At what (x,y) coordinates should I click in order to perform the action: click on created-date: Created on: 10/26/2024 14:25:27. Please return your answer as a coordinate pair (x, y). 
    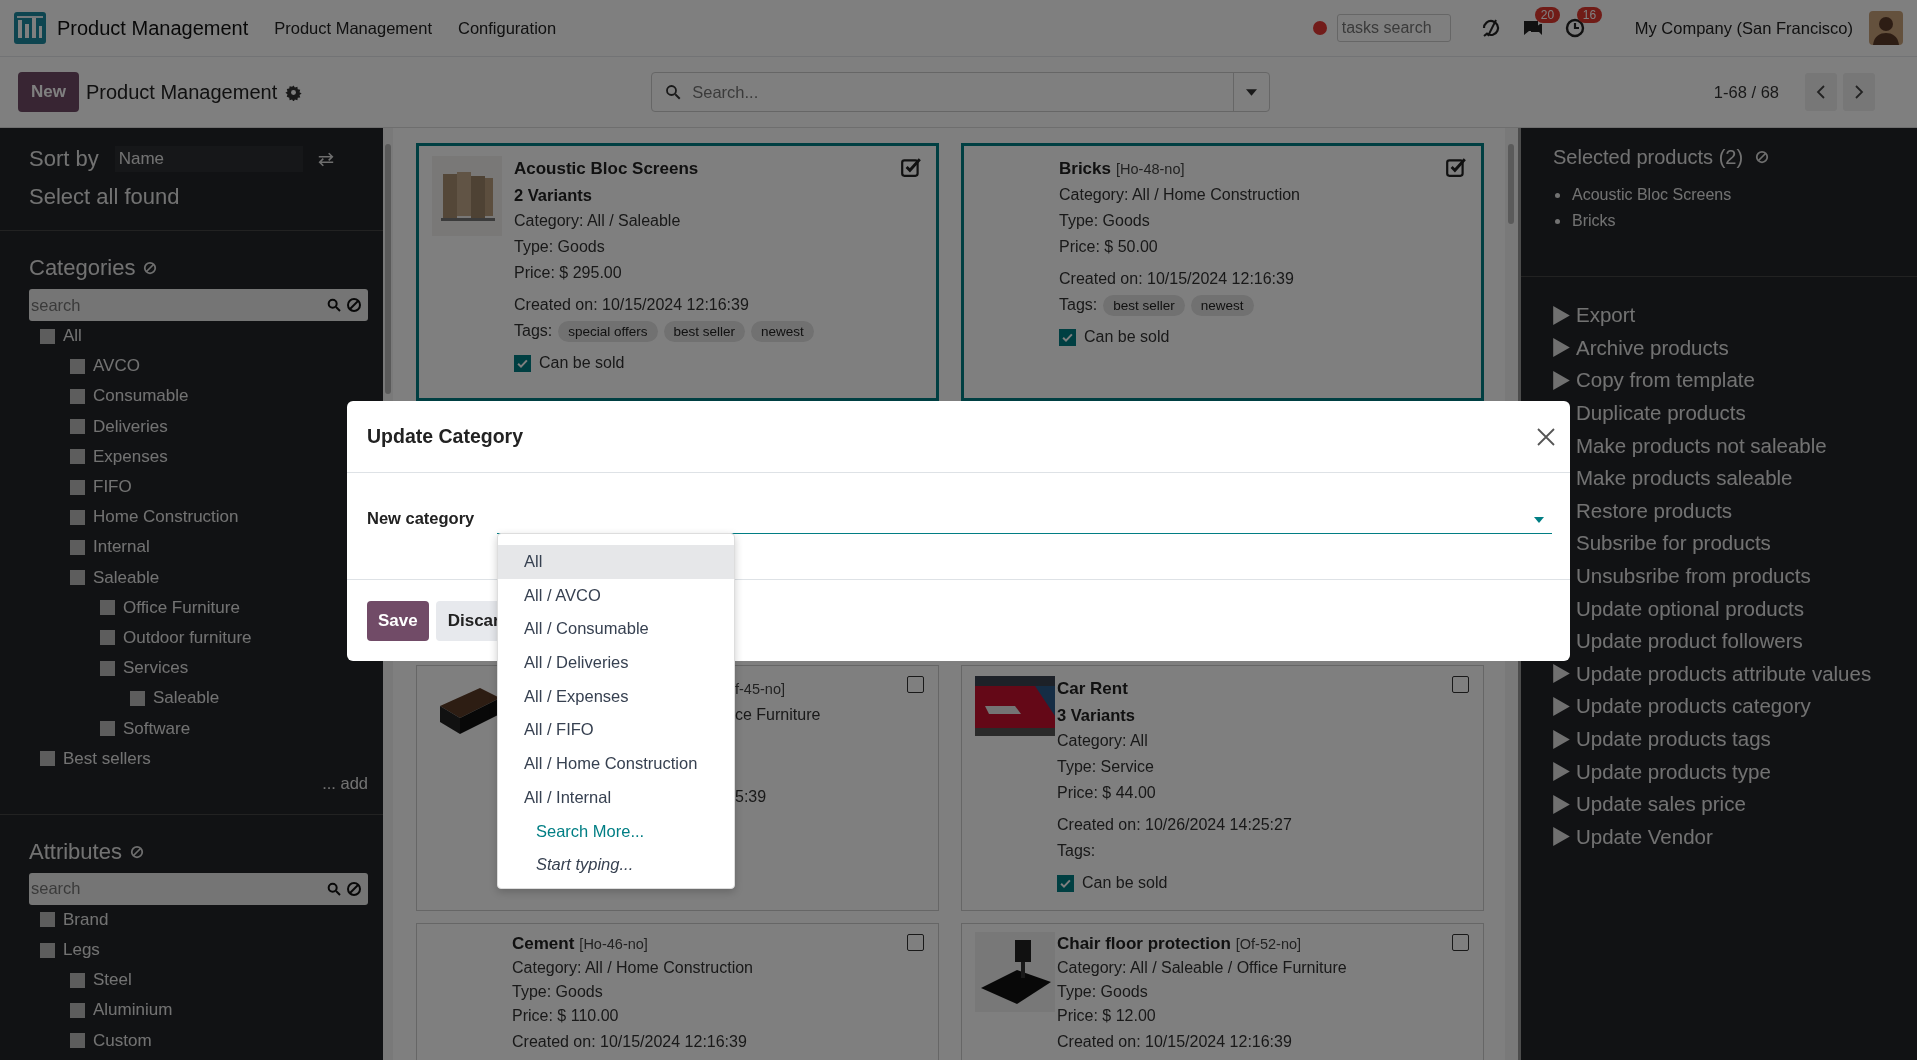
    Looking at the image, I should click on (1174, 825).